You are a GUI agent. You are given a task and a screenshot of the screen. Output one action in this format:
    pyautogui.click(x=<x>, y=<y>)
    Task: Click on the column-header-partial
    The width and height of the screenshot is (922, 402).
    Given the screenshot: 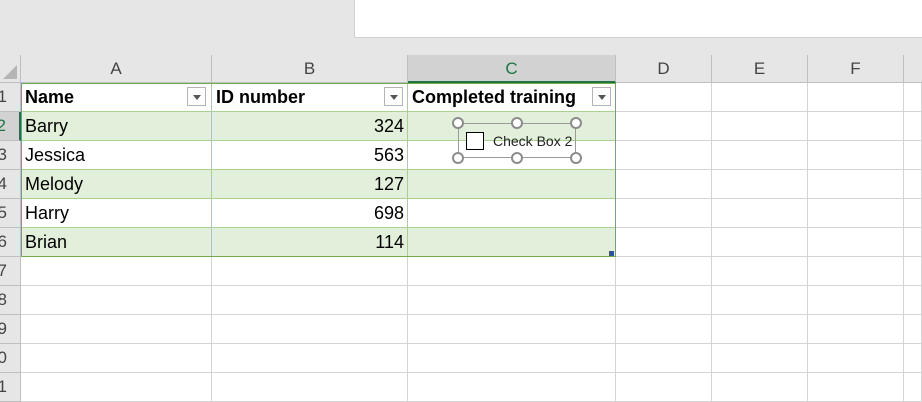 What is the action you would take?
    pyautogui.click(x=913, y=69)
    